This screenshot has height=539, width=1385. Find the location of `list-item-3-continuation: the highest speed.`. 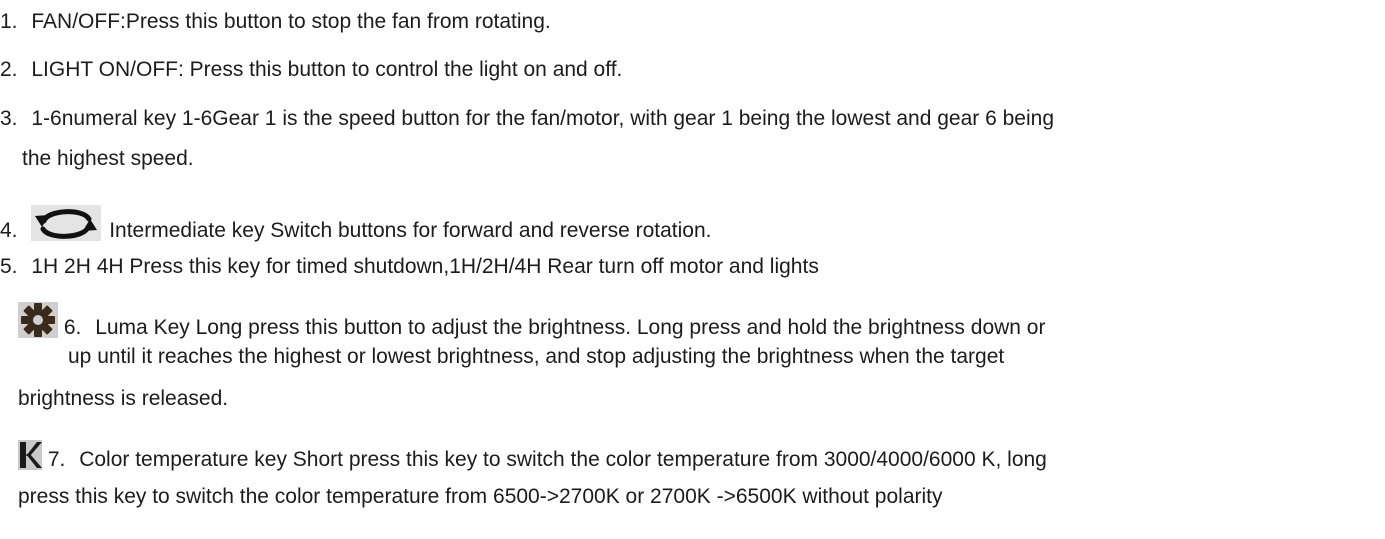

list-item-3-continuation: the highest speed. is located at coordinates (108, 158).